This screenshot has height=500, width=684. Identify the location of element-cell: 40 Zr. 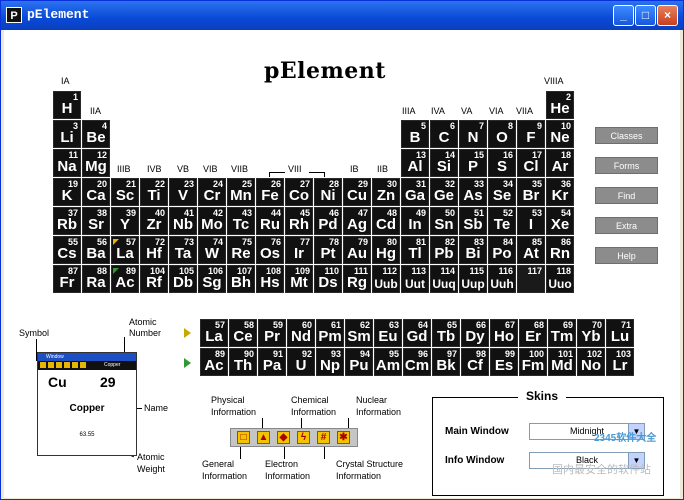
(154, 221).